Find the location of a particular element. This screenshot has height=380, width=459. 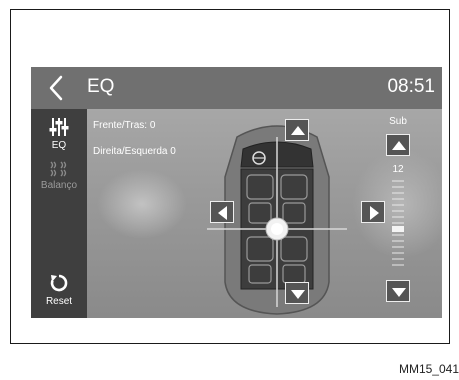

sidebar-item-balance: Balanço is located at coordinates (59, 175).